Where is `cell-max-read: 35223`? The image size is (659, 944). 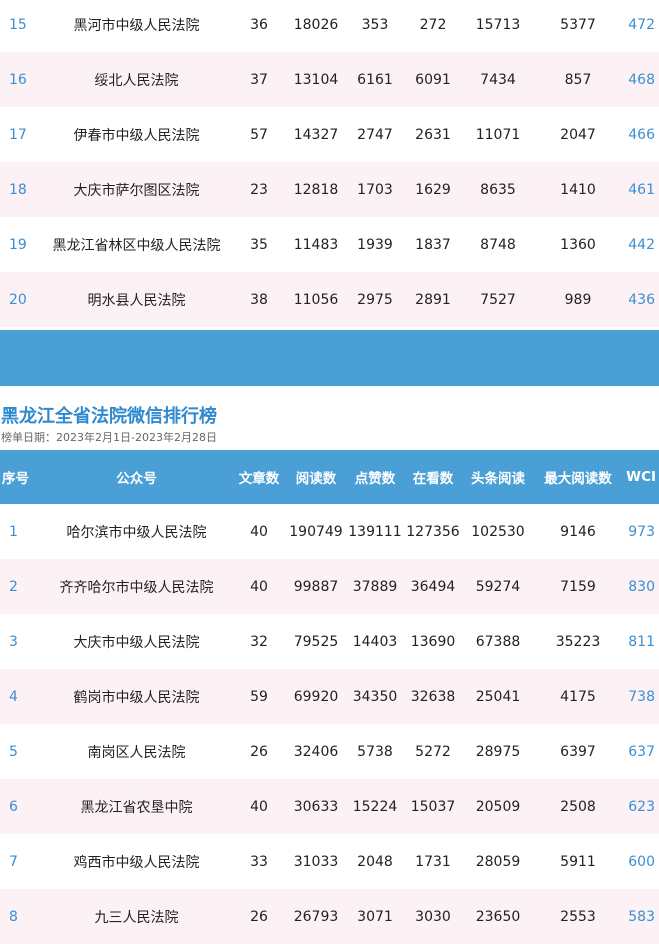 cell-max-read: 35223 is located at coordinates (578, 641).